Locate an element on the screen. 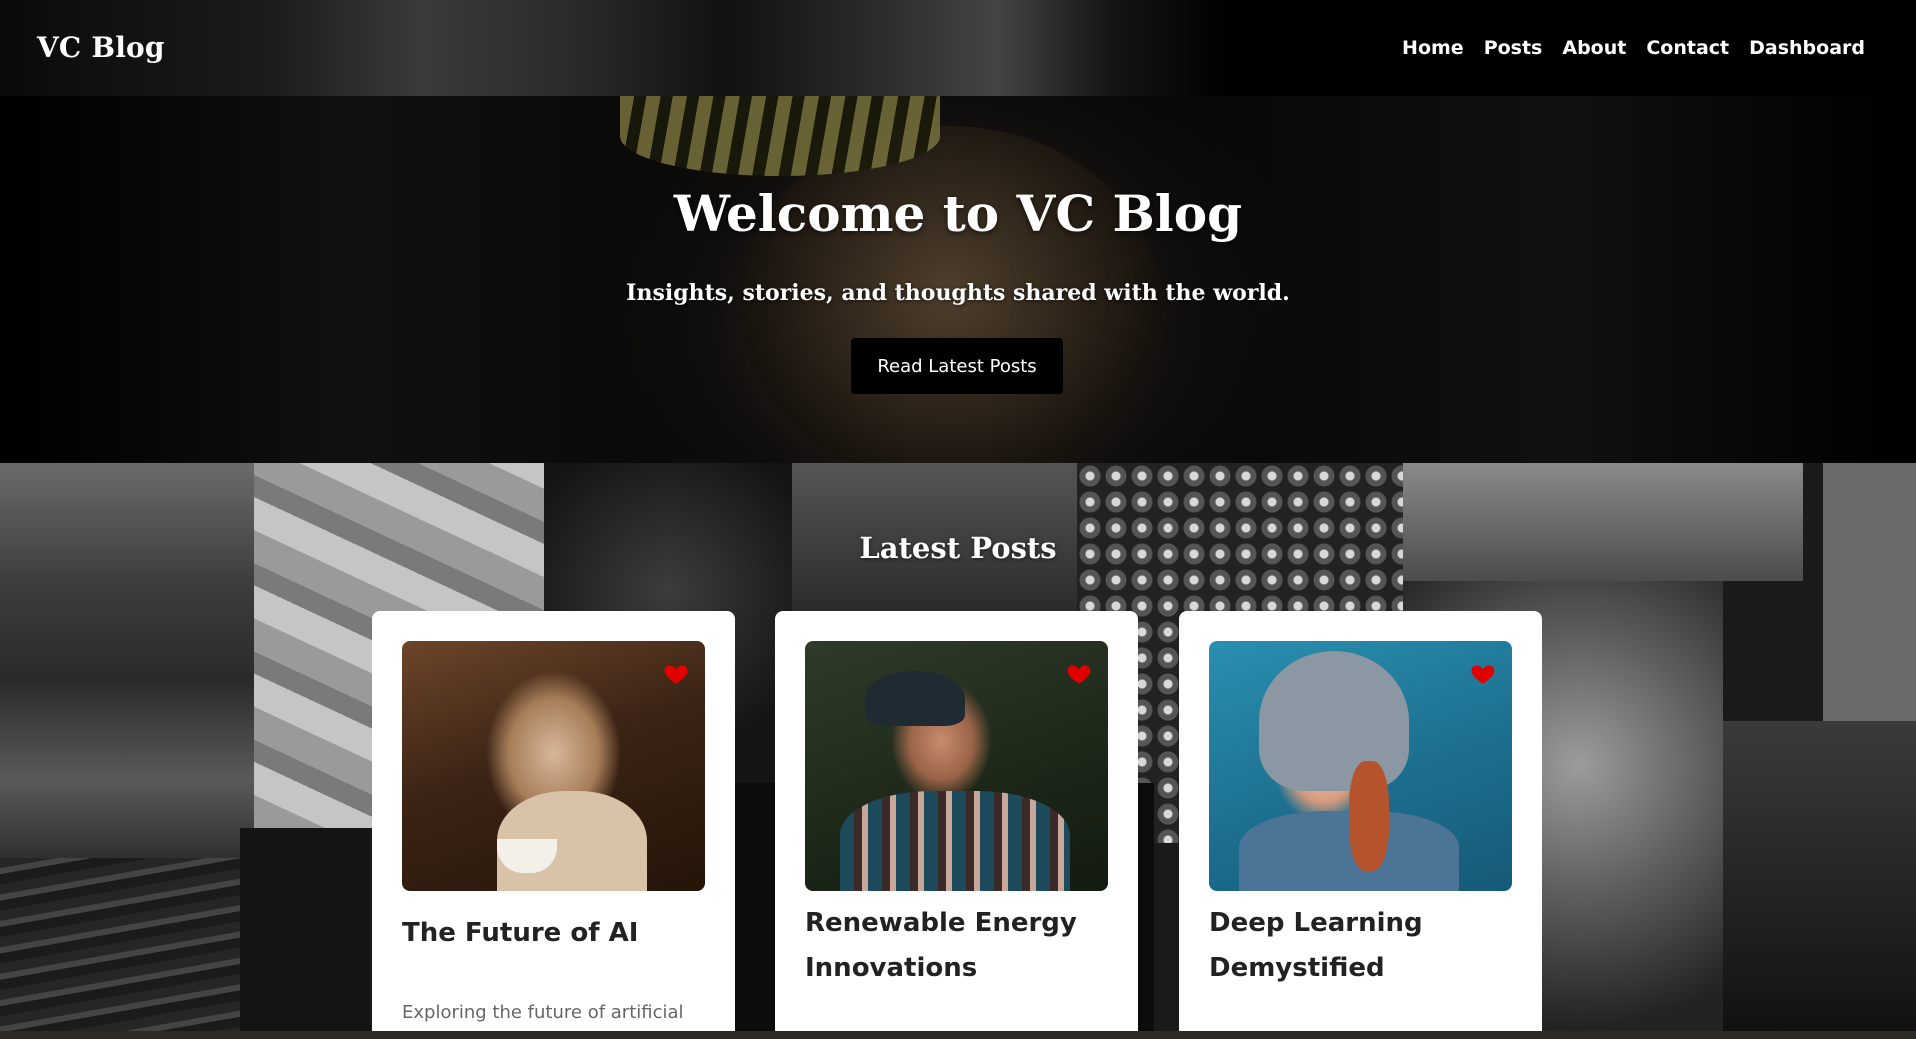  nav-link-contact: Contact is located at coordinates (1687, 48).